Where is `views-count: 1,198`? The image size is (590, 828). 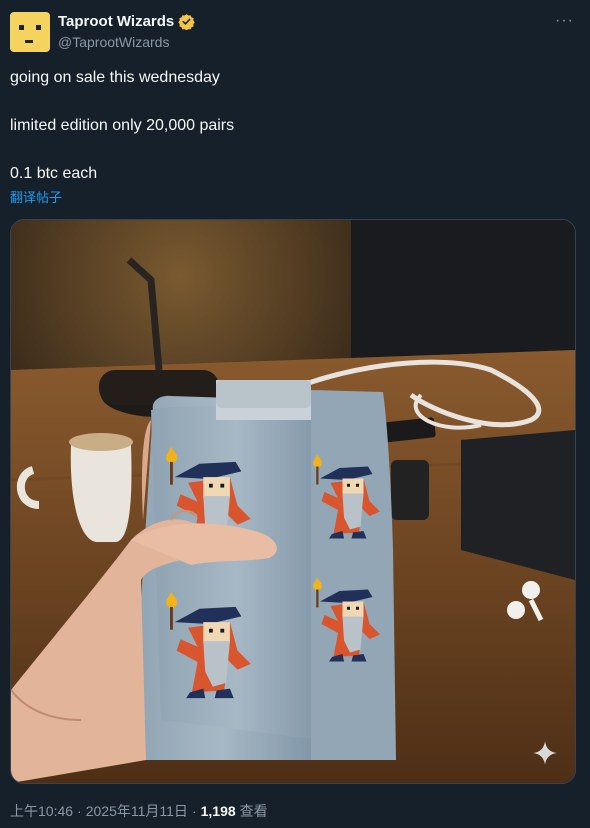
views-count: 1,198 is located at coordinates (218, 811).